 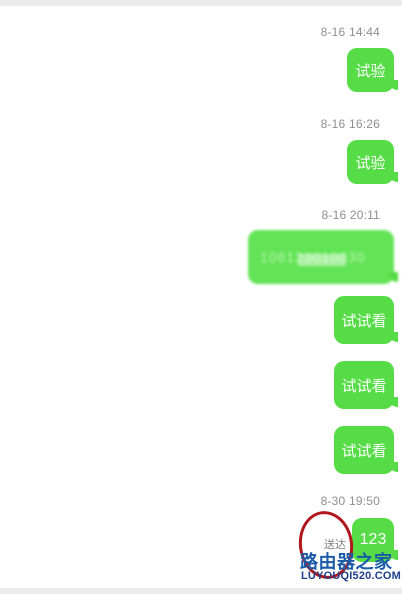 What do you see at coordinates (350, 124) in the screenshot?
I see `timestamp: 8-16 16:26` at bounding box center [350, 124].